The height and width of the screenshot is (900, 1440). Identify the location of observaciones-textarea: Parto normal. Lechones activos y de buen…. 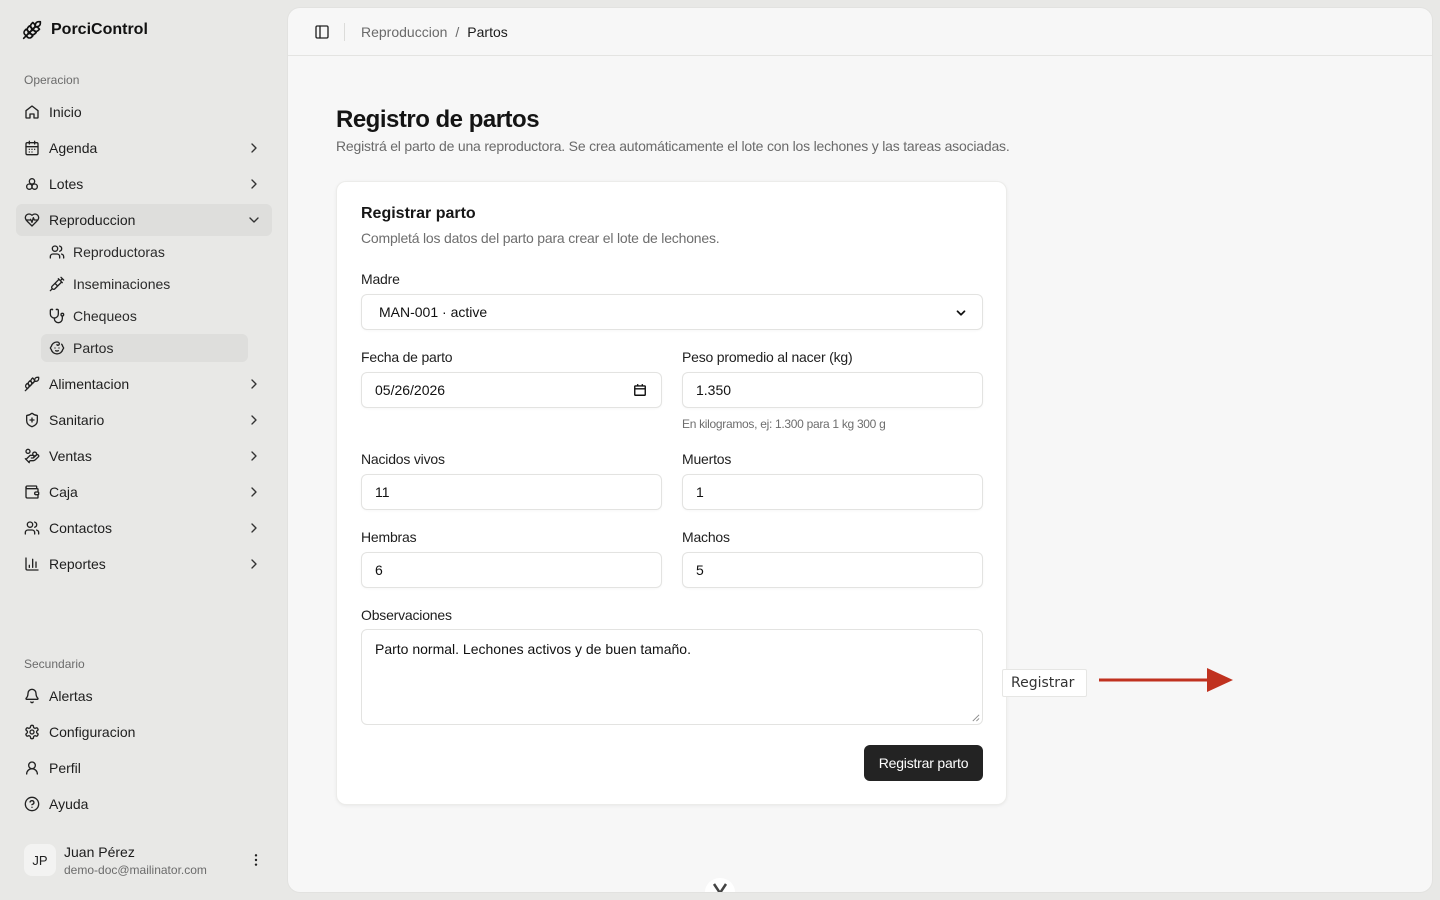
(672, 677).